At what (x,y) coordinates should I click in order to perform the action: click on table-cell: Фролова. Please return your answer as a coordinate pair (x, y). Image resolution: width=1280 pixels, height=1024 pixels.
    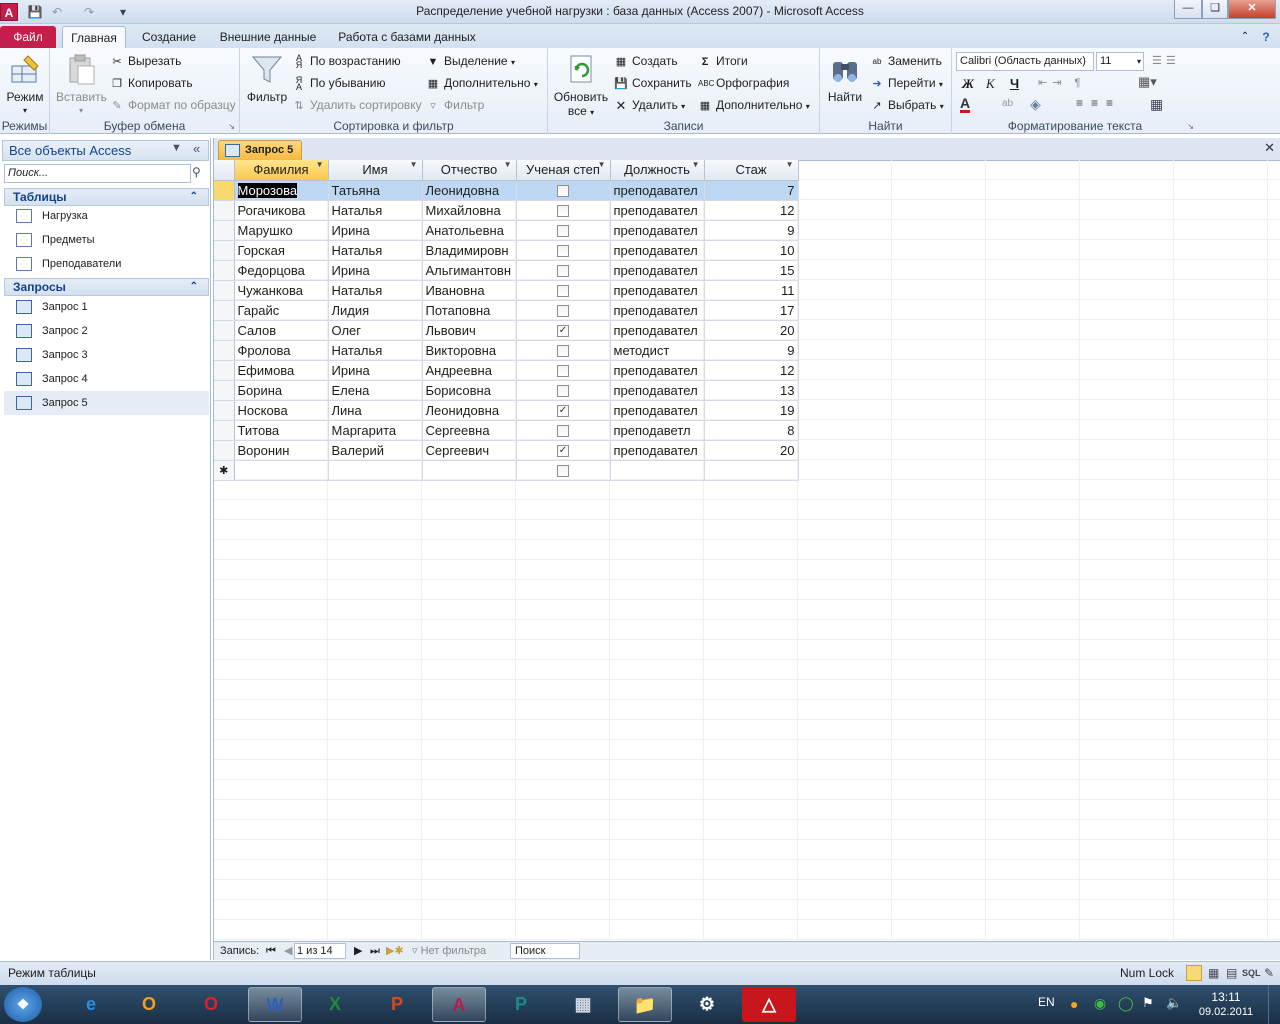
    Looking at the image, I should click on (281, 350).